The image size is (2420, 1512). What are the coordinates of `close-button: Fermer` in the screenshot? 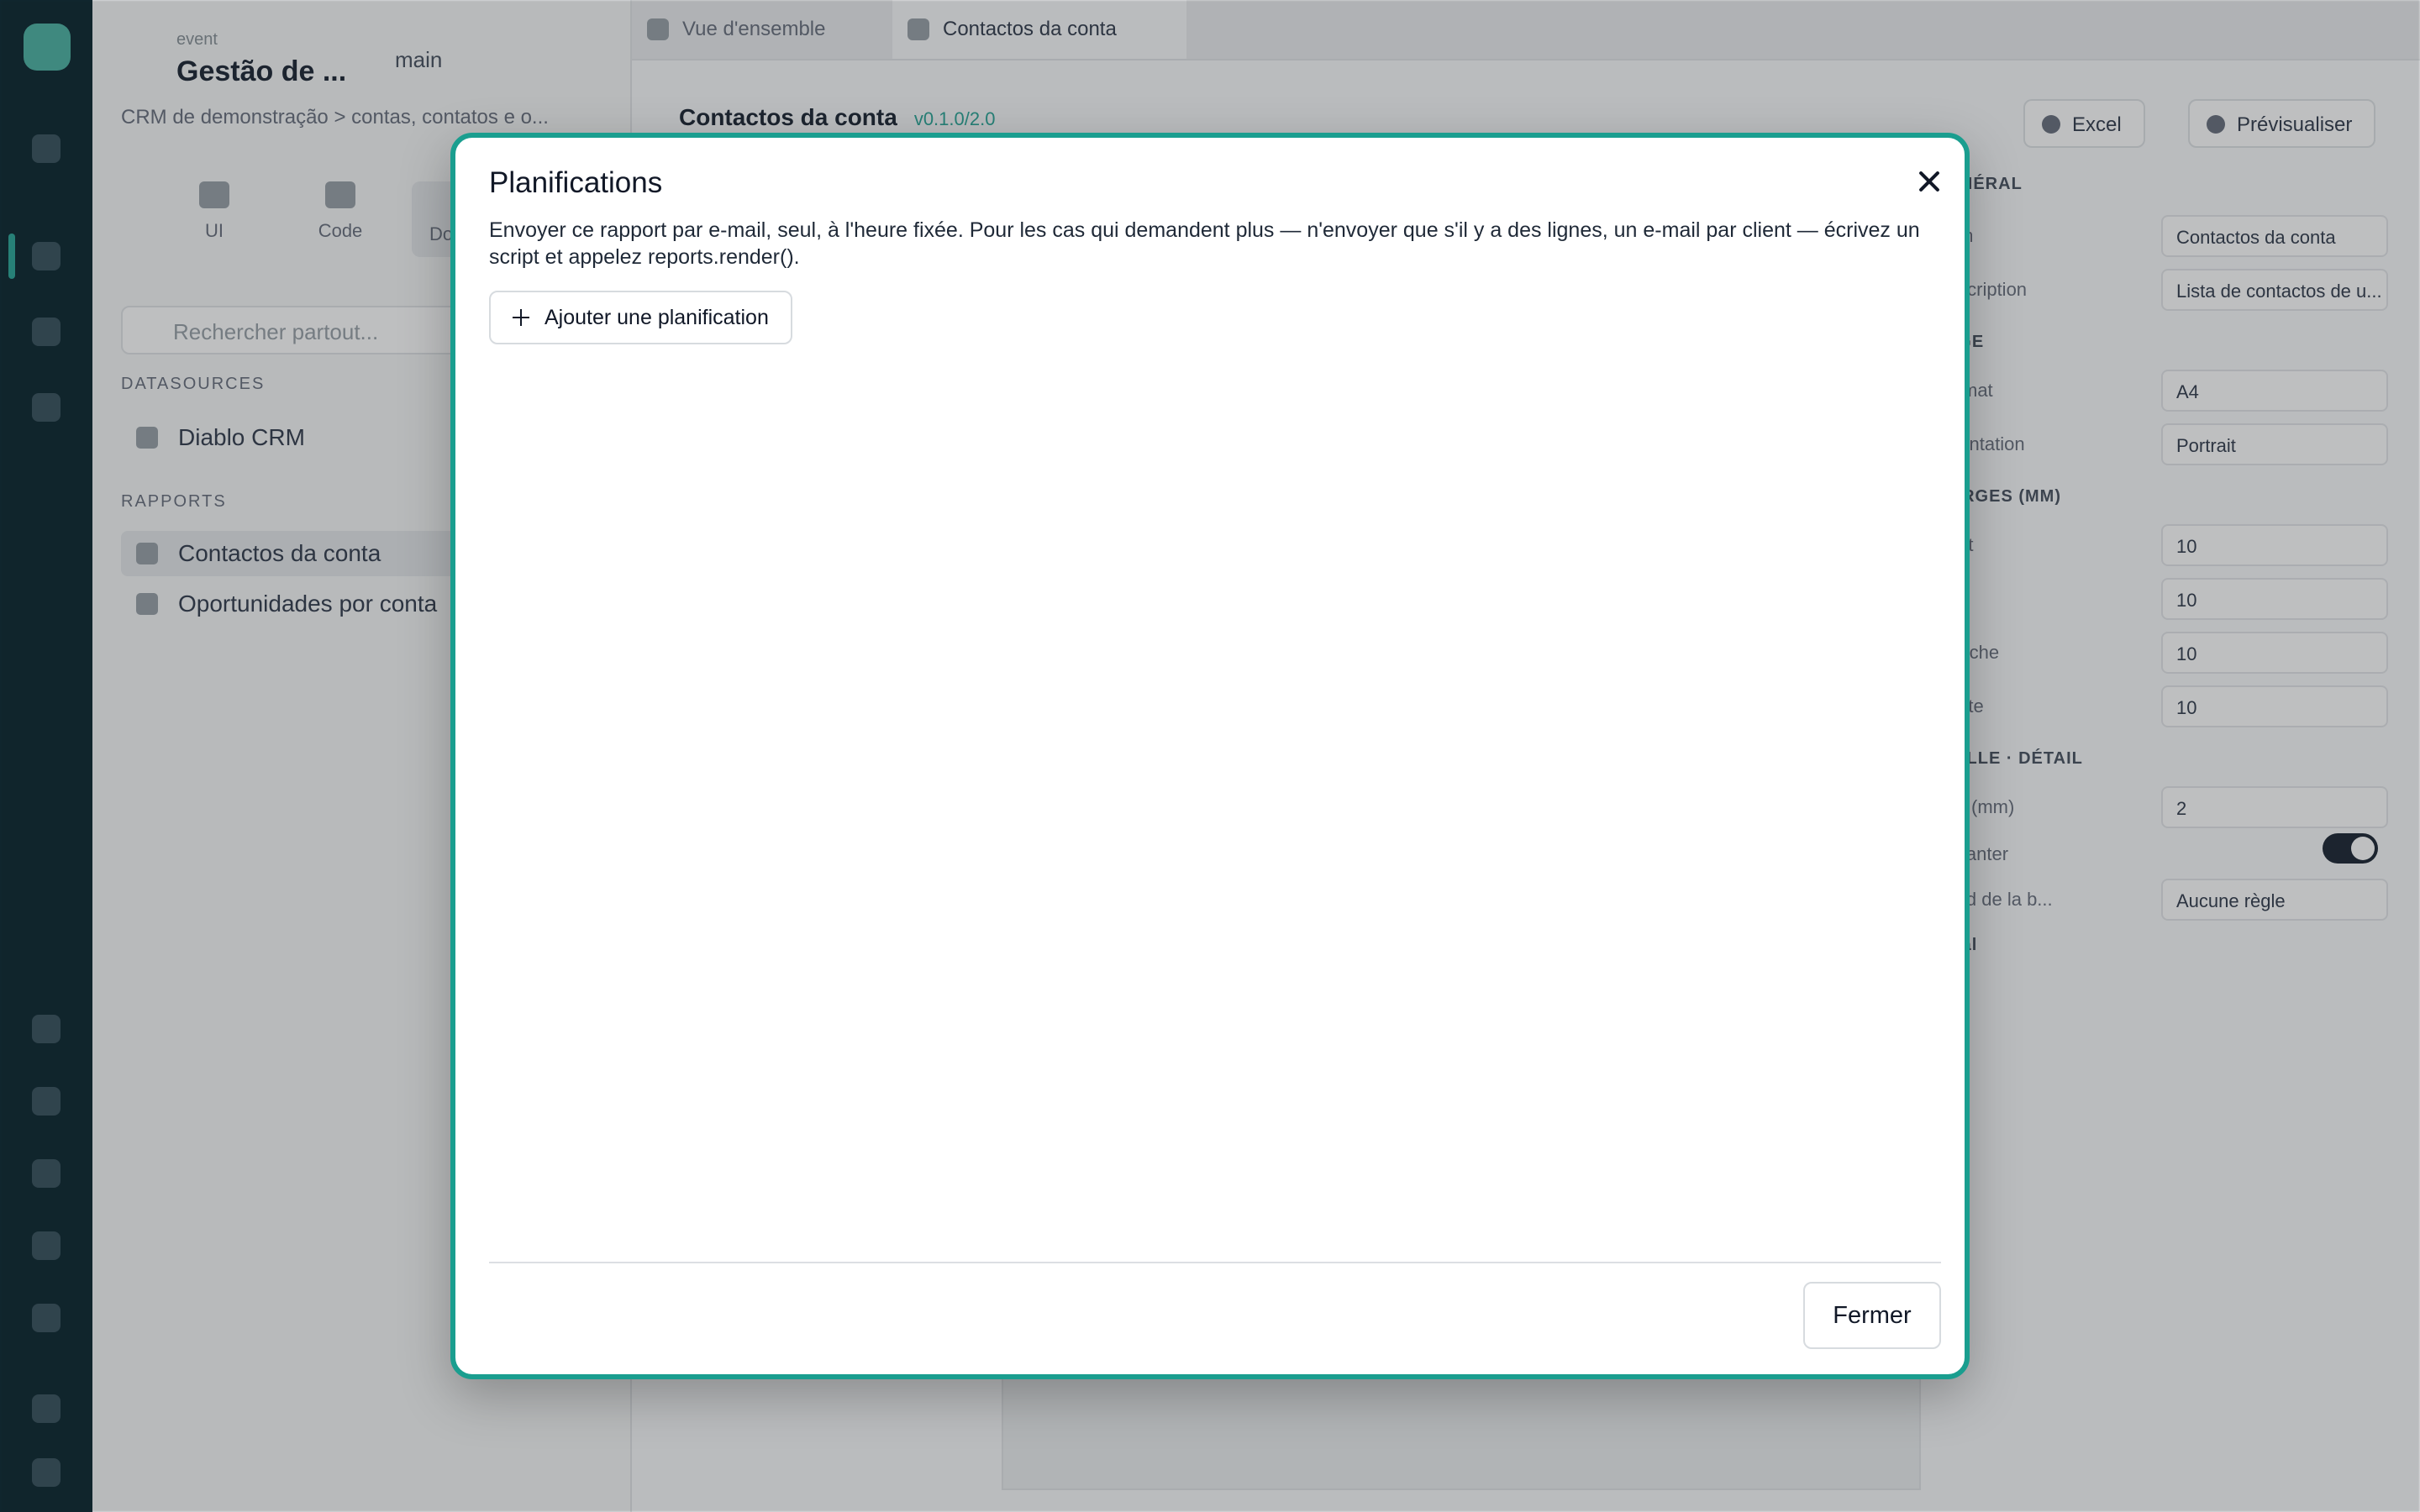 It's located at (1872, 1315).